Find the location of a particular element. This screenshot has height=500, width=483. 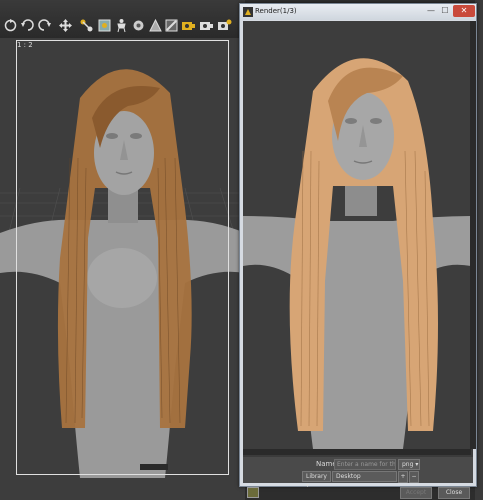

rotate-tool-icon is located at coordinates (10, 25).